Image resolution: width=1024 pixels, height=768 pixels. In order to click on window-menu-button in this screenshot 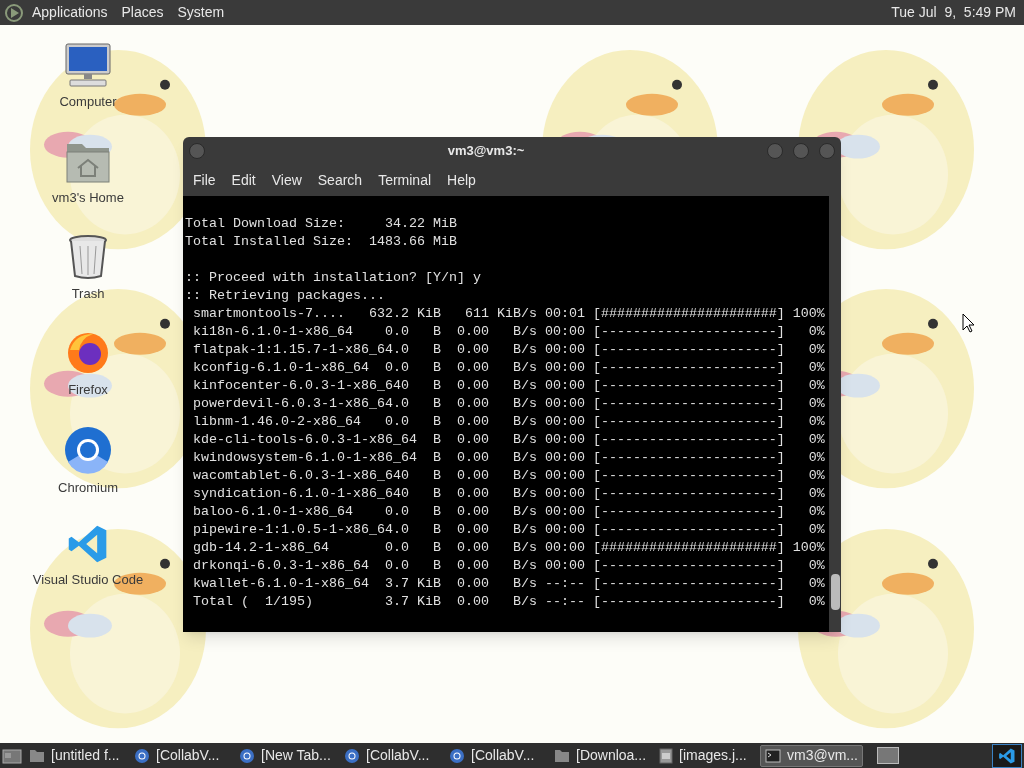, I will do `click(197, 151)`.